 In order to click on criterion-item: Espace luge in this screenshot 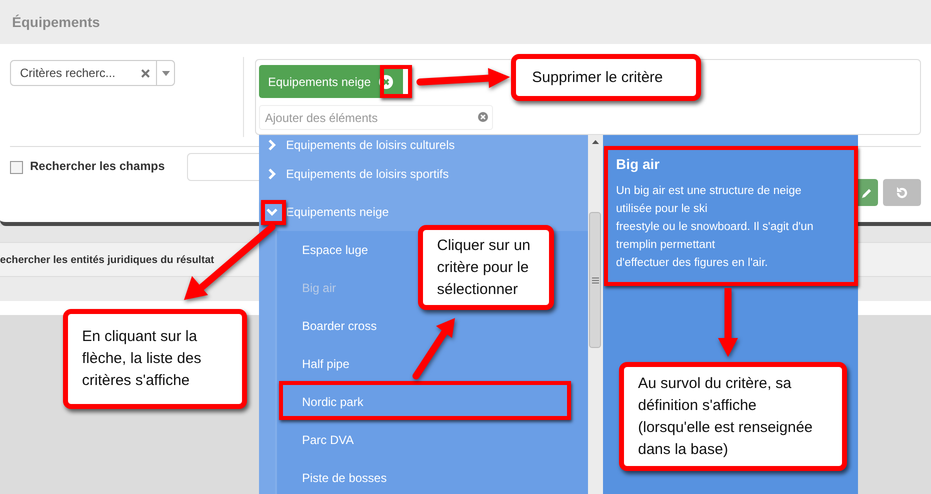, I will do `click(335, 250)`.